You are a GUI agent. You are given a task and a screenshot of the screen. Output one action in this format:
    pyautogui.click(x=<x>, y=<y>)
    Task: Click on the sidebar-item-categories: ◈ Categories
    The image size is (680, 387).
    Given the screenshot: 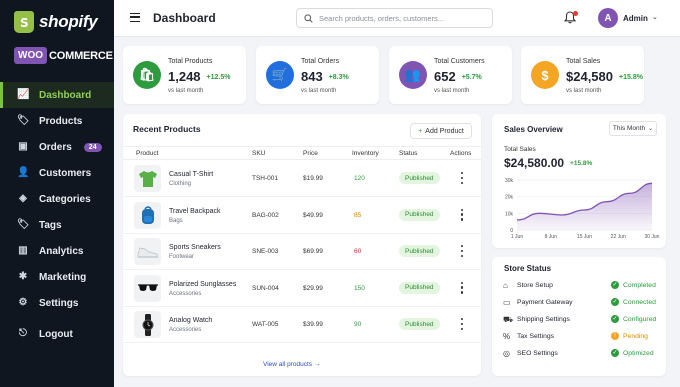 What is the action you would take?
    pyautogui.click(x=57, y=199)
    